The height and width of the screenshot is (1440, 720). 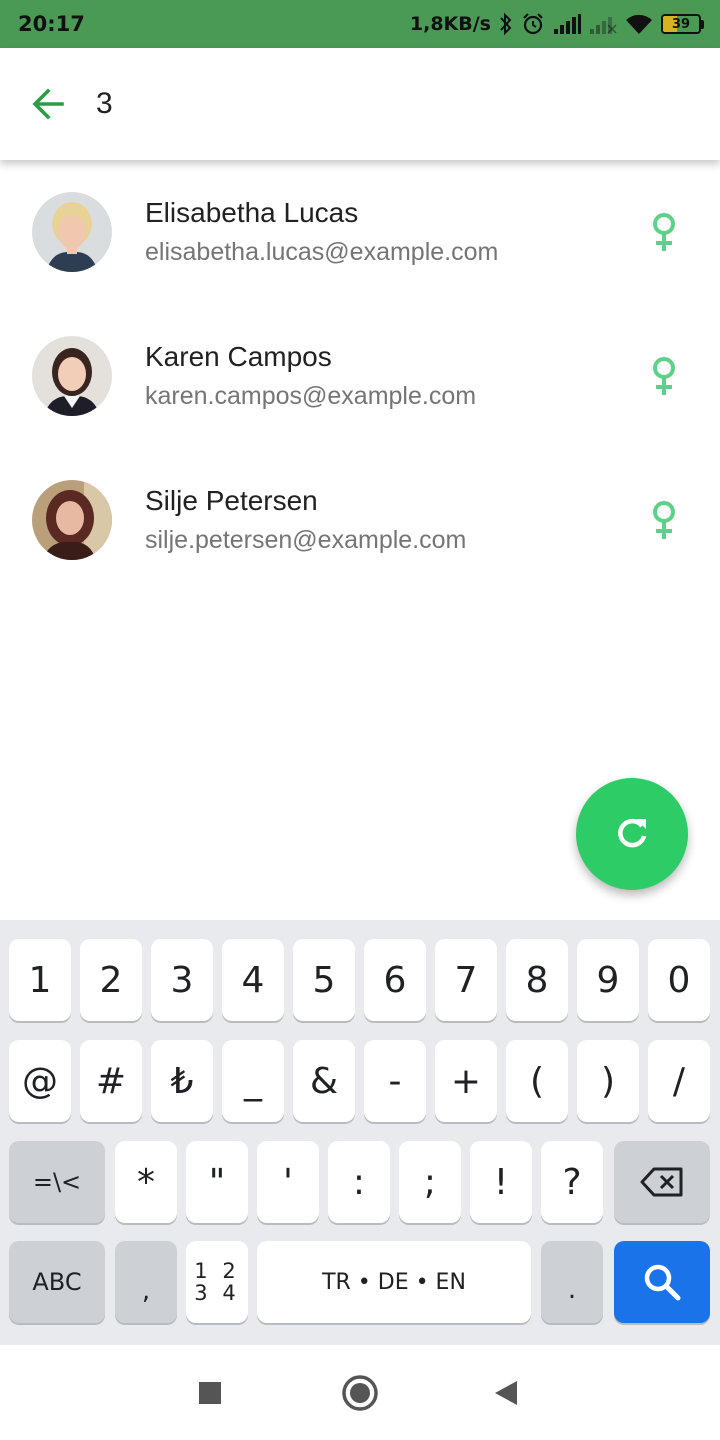 What do you see at coordinates (360, 24) in the screenshot?
I see `status-bar: 20:17 1,8KB/s 39` at bounding box center [360, 24].